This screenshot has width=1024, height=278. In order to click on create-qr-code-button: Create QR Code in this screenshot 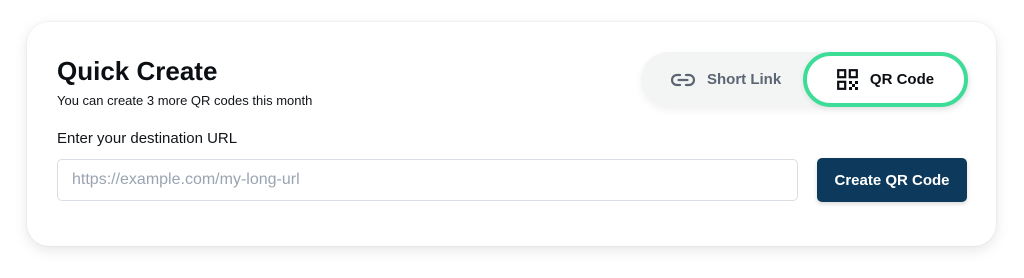, I will do `click(892, 180)`.